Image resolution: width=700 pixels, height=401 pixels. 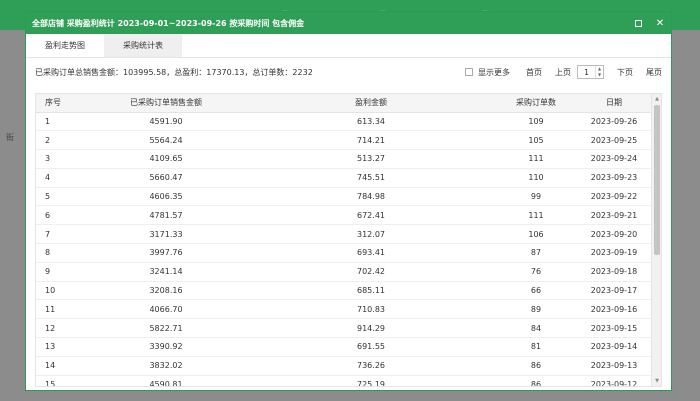 I want to click on tab-purchase-stats: 采购统计表, so click(x=143, y=45).